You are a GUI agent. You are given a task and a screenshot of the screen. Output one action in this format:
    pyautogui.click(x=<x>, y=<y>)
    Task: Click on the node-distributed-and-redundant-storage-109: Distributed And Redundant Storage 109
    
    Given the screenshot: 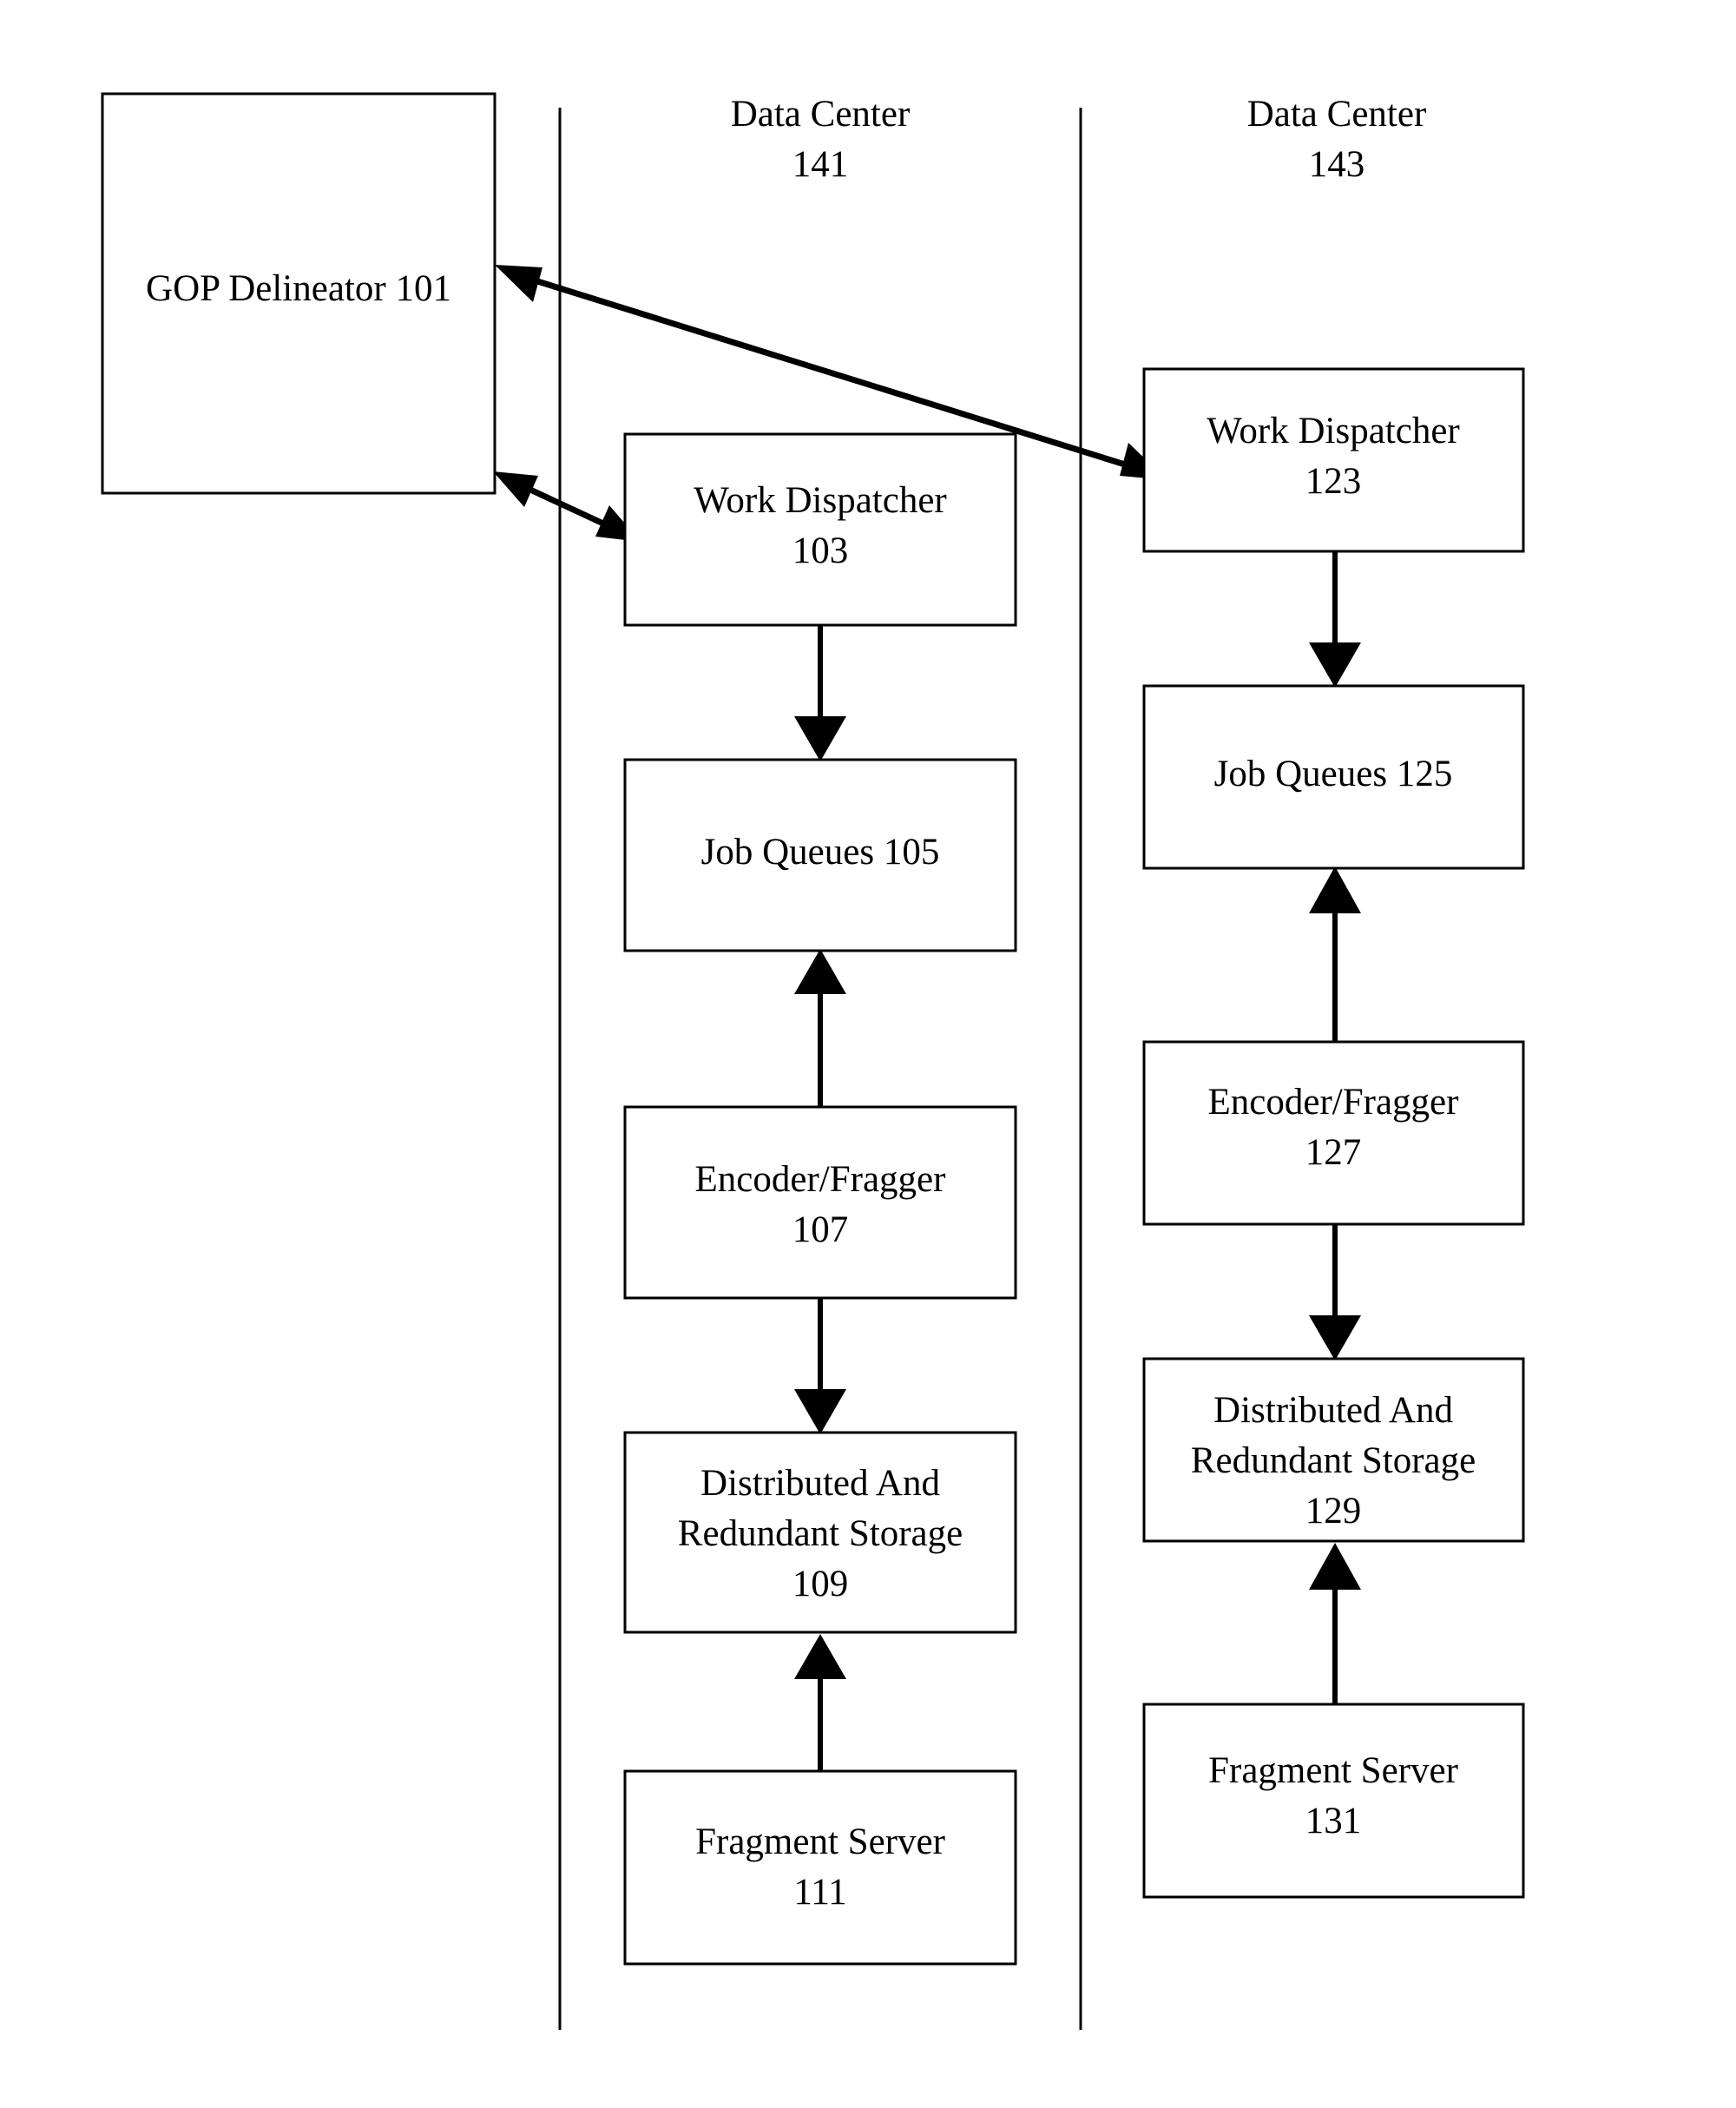 What is the action you would take?
    pyautogui.click(x=820, y=1533)
    